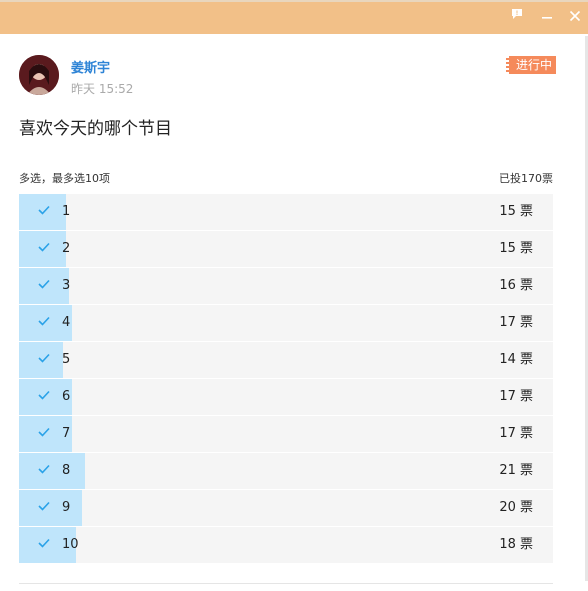  Describe the element at coordinates (66, 470) in the screenshot. I see `option-label: 8` at that location.